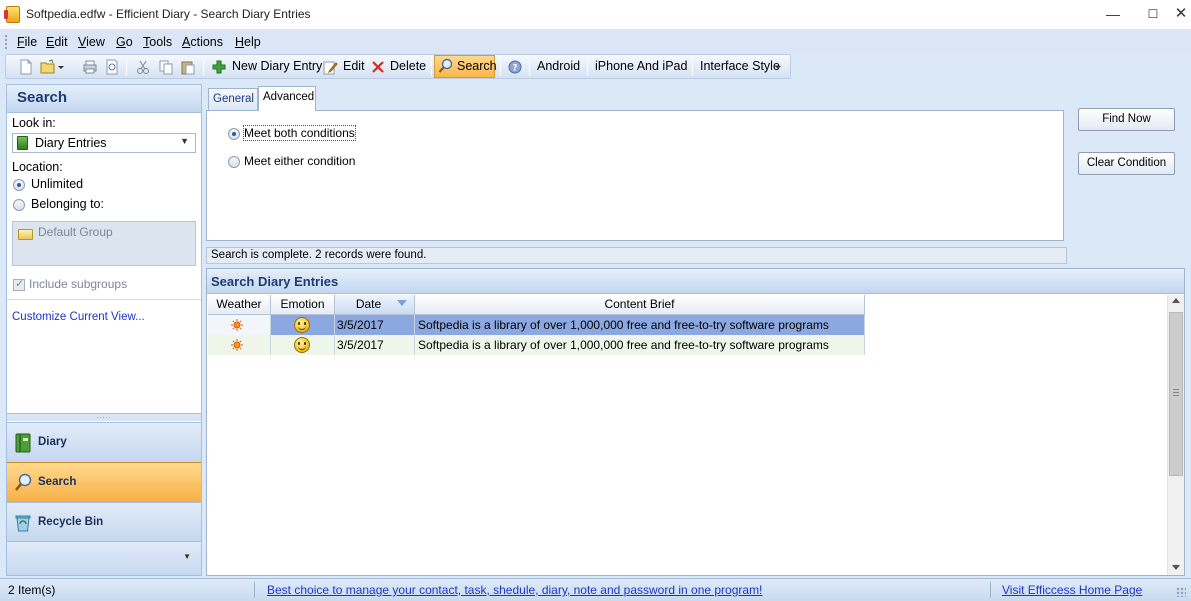  I want to click on column-date: Date, so click(375, 305).